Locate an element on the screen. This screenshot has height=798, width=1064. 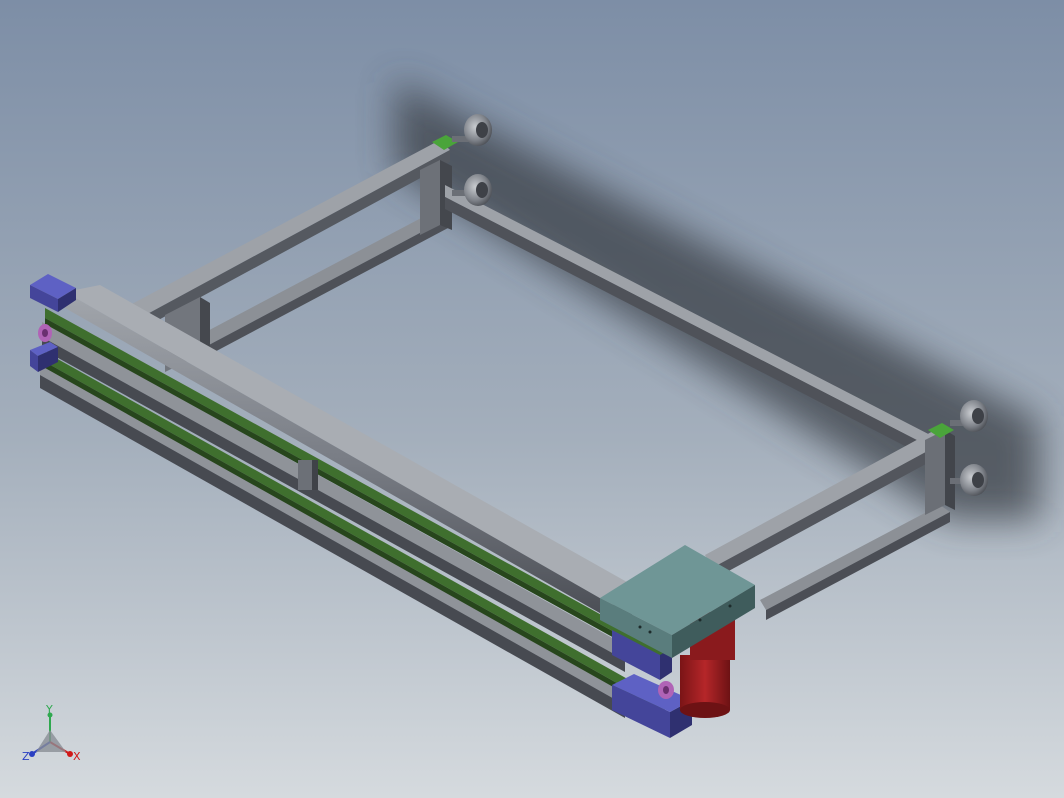
triad-z-label: Z is located at coordinates (26, 756).